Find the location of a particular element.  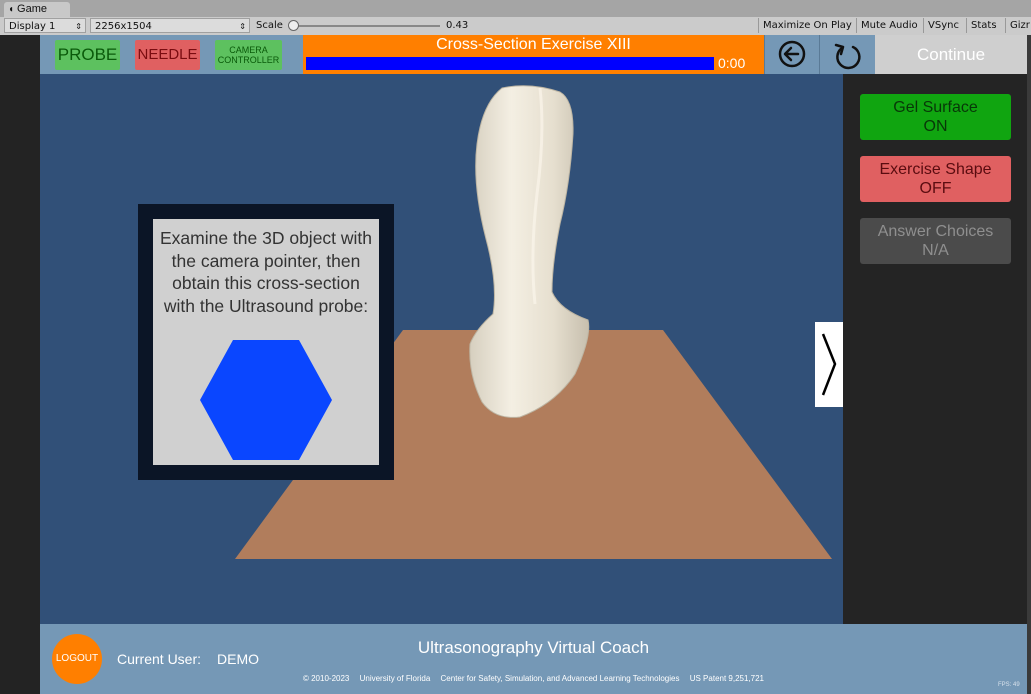

exercise-shape-state: OFF is located at coordinates (935, 188).